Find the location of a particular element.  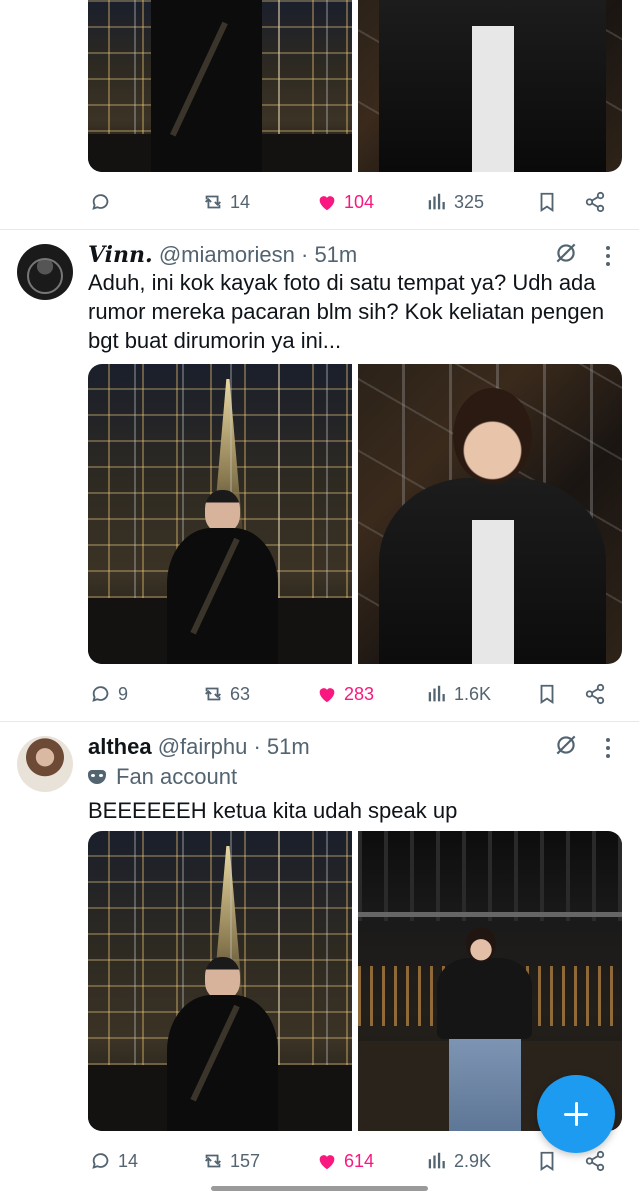

reply-button: 9 is located at coordinates (109, 694).